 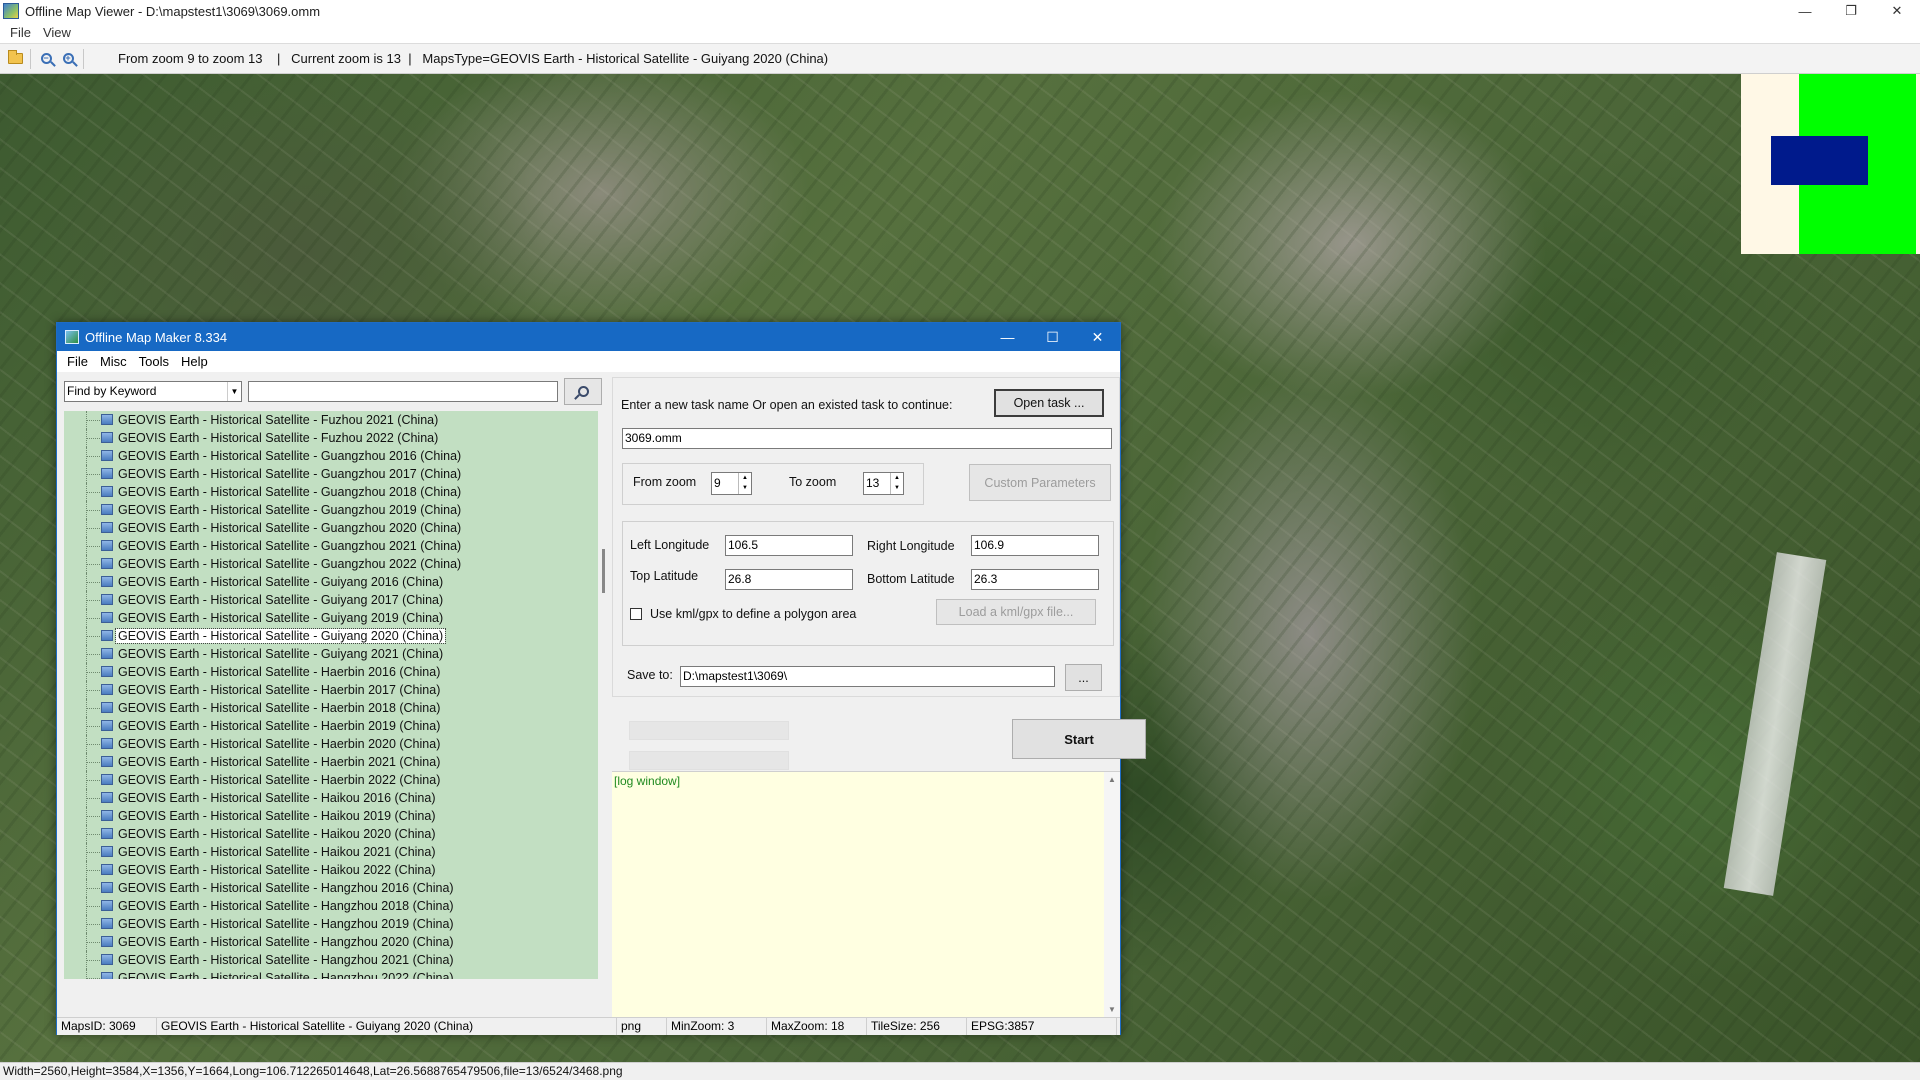 What do you see at coordinates (866, 894) in the screenshot?
I see `log-window: [log window] ▲ ▼` at bounding box center [866, 894].